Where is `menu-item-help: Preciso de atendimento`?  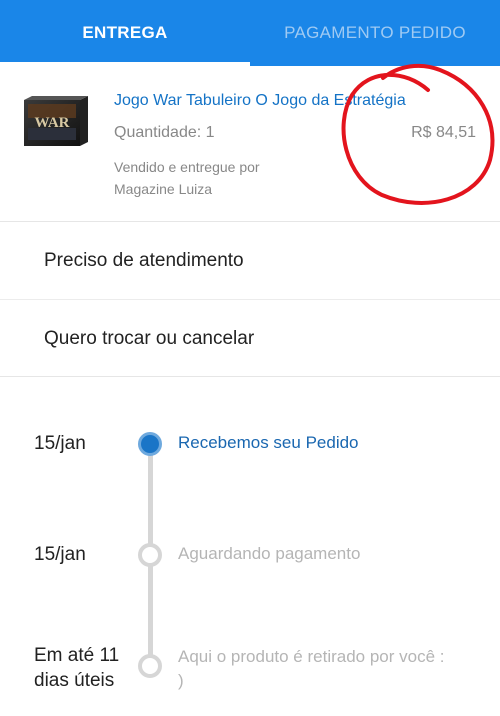
menu-item-help: Preciso de atendimento is located at coordinates (250, 261).